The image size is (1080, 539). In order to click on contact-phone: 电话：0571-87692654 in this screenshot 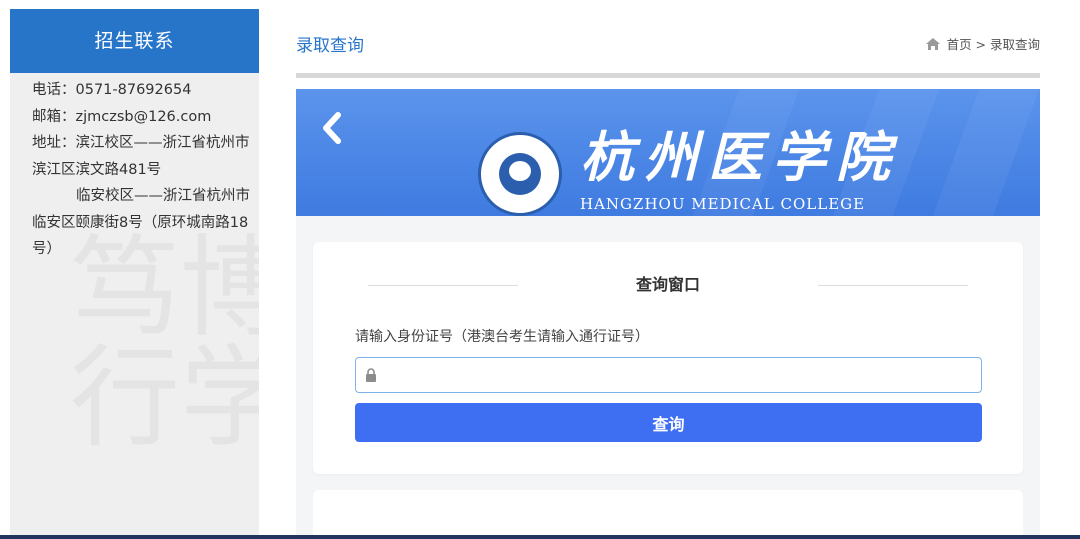, I will do `click(112, 90)`.